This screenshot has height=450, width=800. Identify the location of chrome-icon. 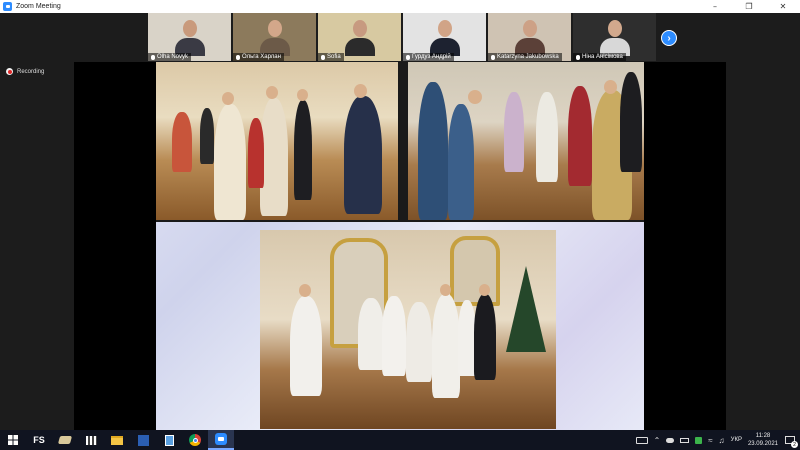
(195, 440).